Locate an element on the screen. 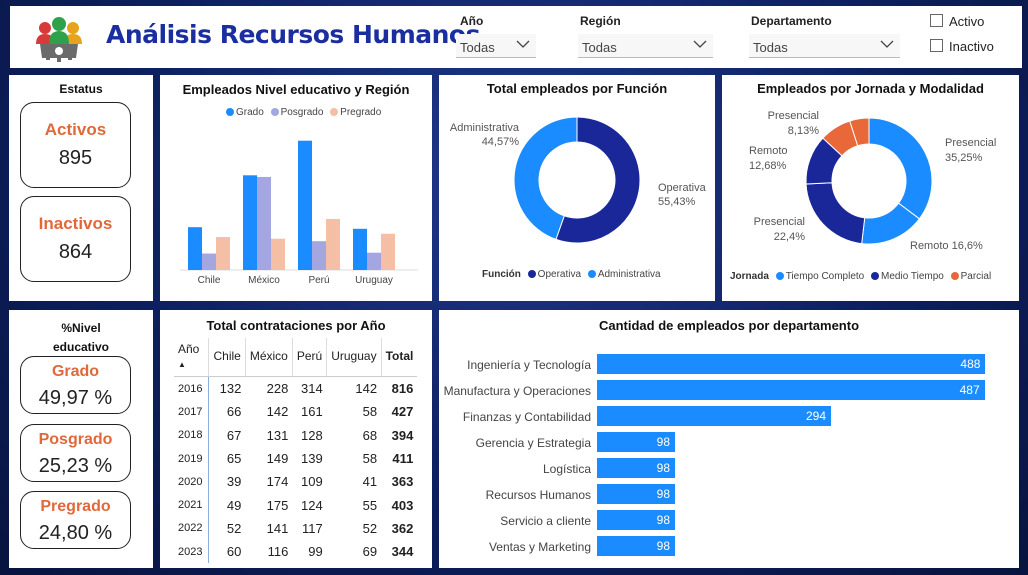  kpi-inactivos-value: 864 is located at coordinates (75, 252).